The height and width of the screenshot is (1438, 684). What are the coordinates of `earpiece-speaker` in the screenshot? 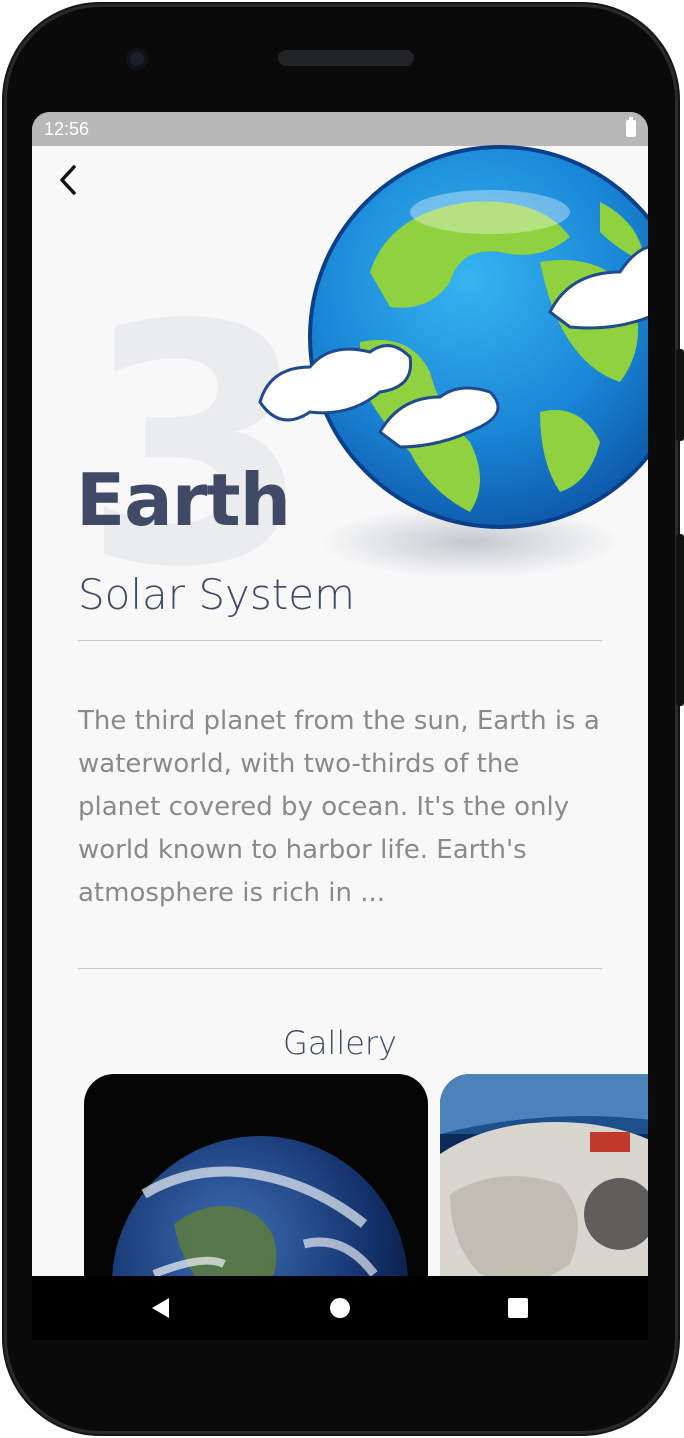 It's located at (346, 58).